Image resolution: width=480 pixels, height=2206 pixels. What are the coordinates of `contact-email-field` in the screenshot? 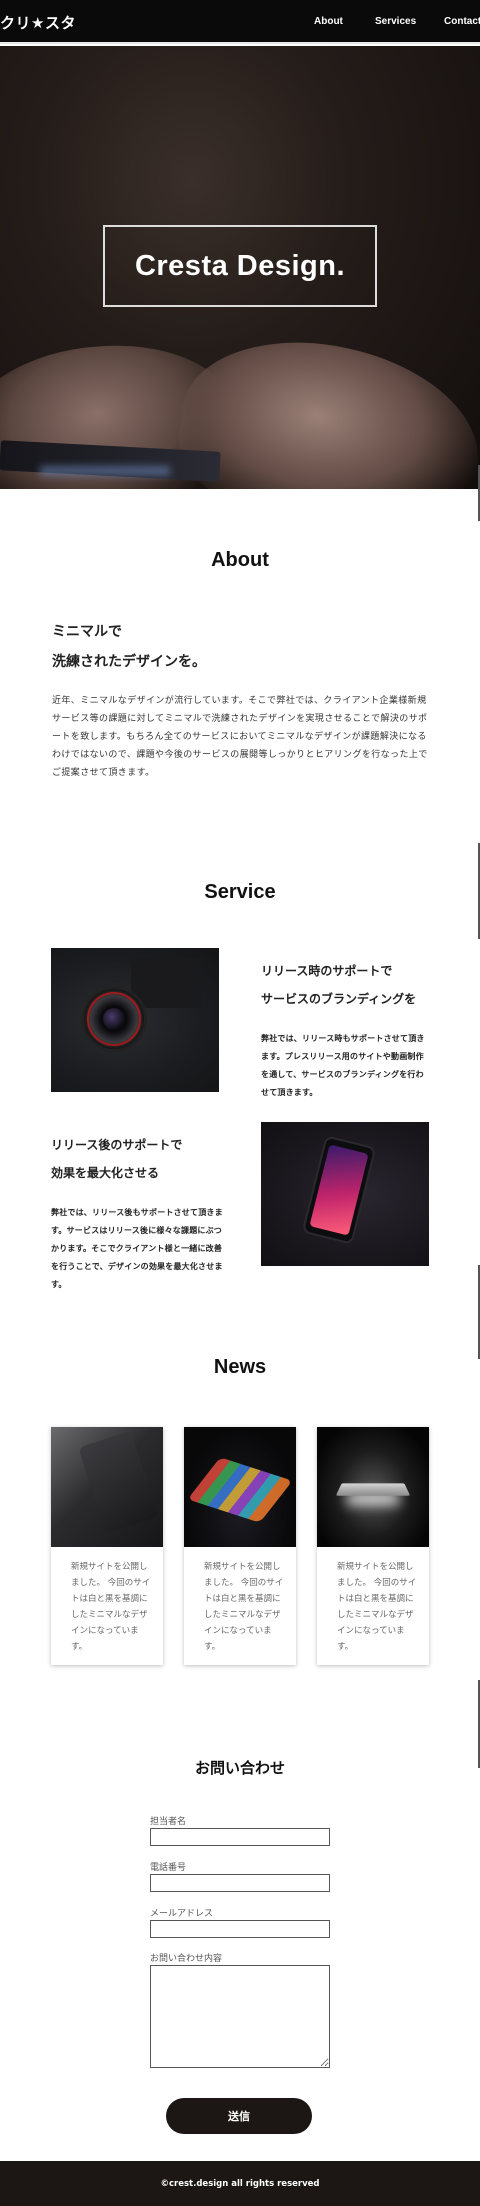 It's located at (240, 1929).